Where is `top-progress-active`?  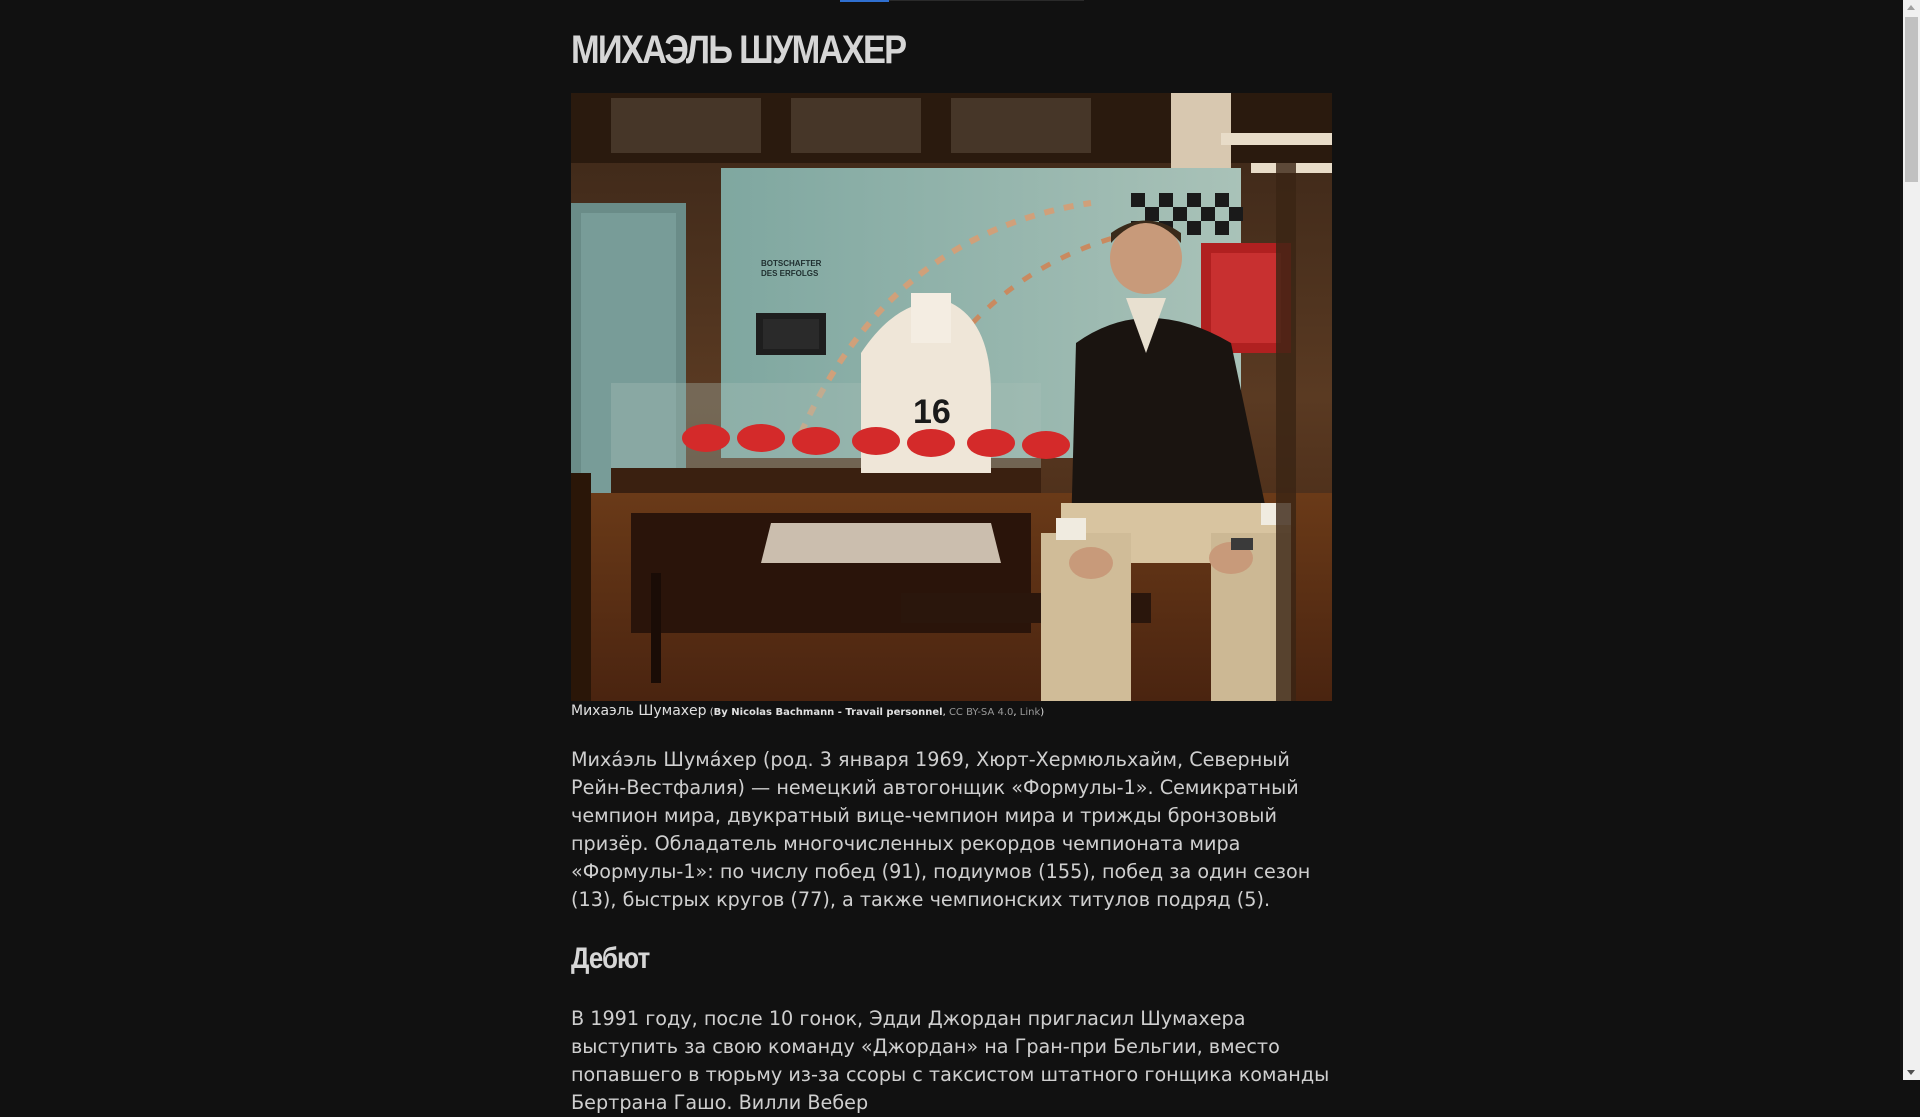 top-progress-active is located at coordinates (864, 1).